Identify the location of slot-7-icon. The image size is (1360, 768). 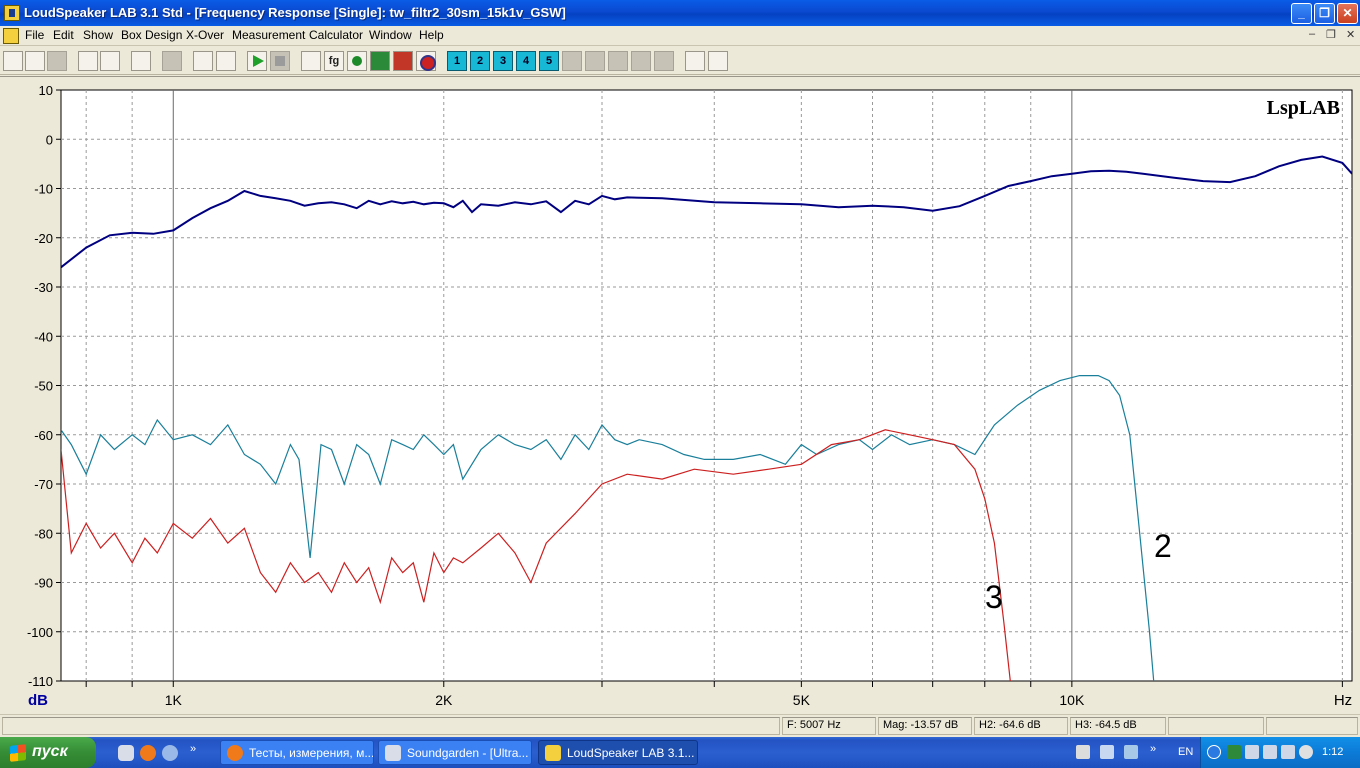
(595, 61).